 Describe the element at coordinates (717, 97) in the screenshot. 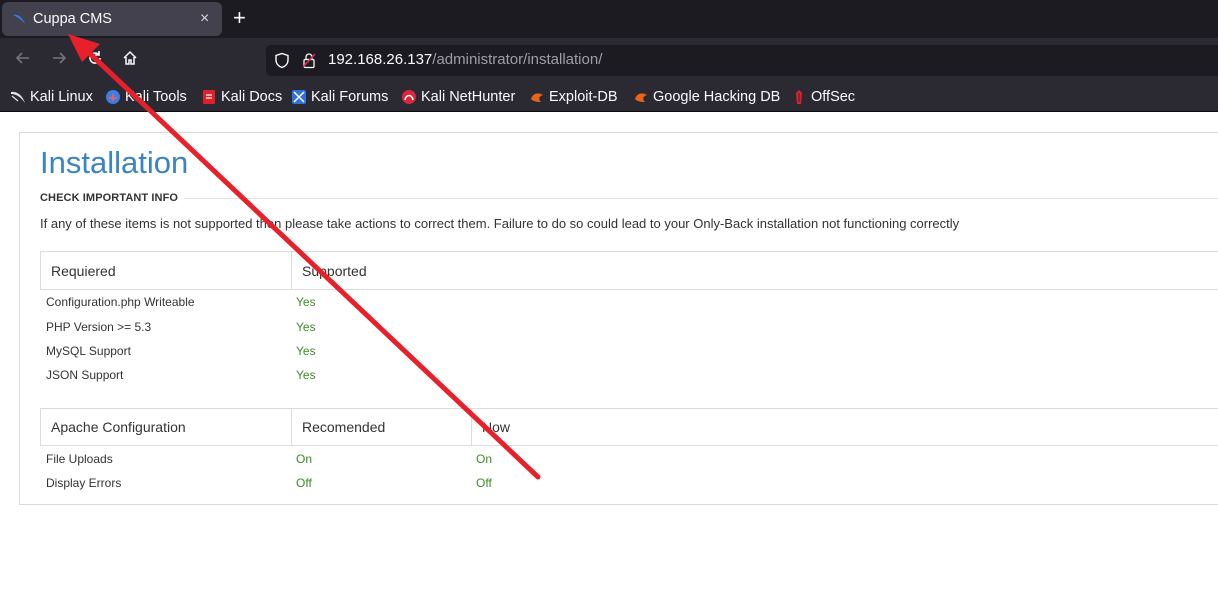

I see `bookmark-label: Google Hacking DB` at that location.